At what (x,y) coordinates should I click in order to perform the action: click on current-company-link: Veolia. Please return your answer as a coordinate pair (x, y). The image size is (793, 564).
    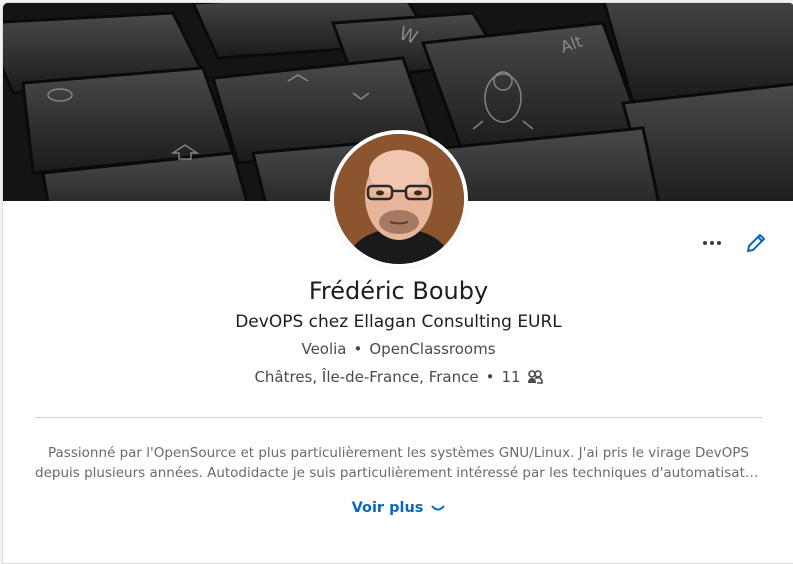
    Looking at the image, I should click on (323, 349).